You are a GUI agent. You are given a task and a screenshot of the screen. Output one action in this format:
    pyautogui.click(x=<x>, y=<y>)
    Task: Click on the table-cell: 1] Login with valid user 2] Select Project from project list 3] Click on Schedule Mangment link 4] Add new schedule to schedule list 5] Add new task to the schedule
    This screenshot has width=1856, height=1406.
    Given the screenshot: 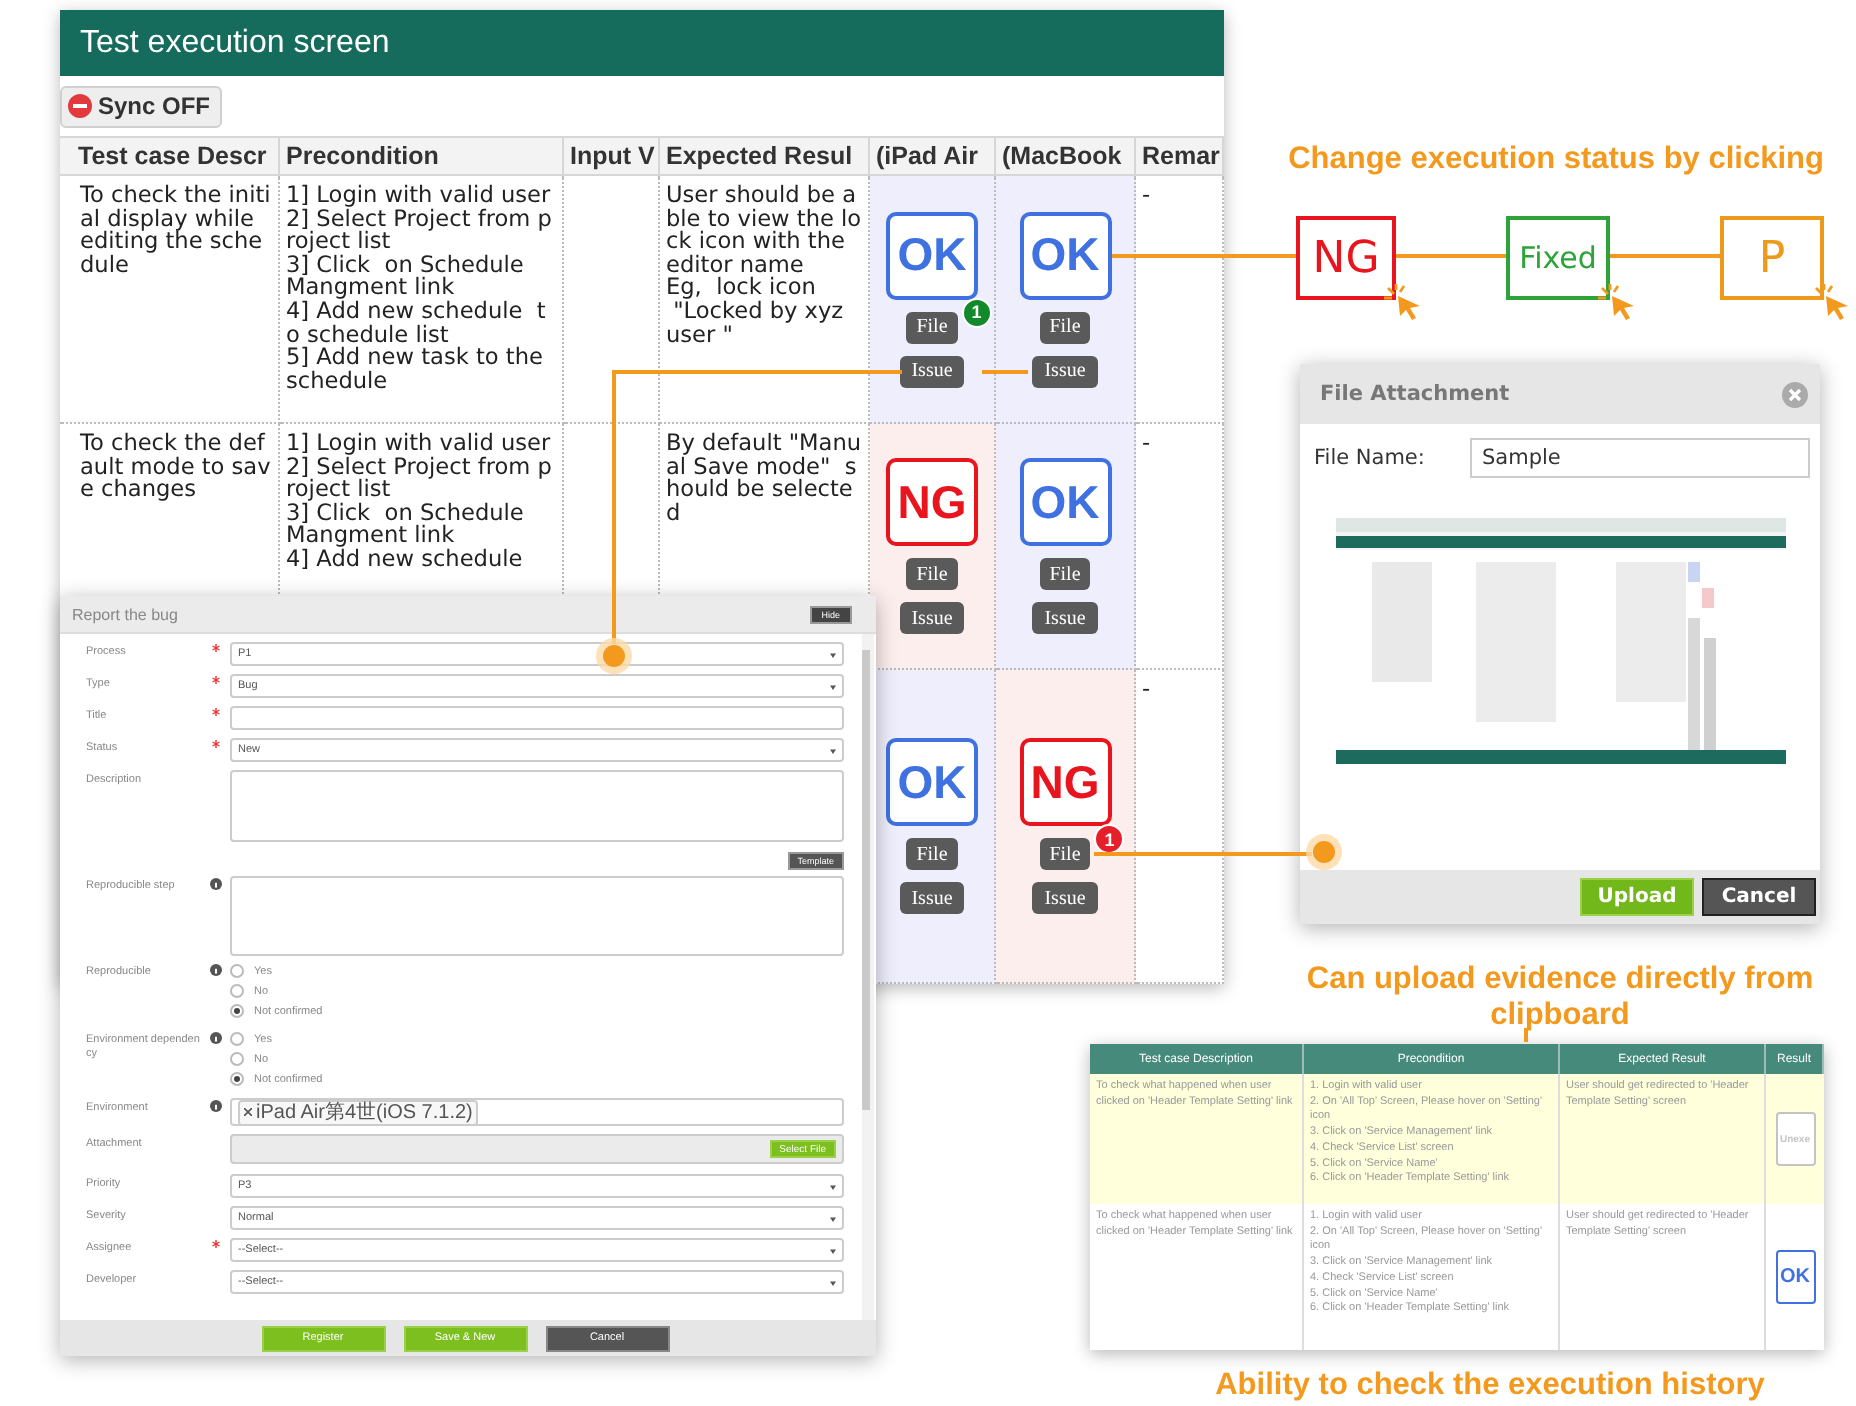 What is the action you would take?
    pyautogui.click(x=422, y=300)
    